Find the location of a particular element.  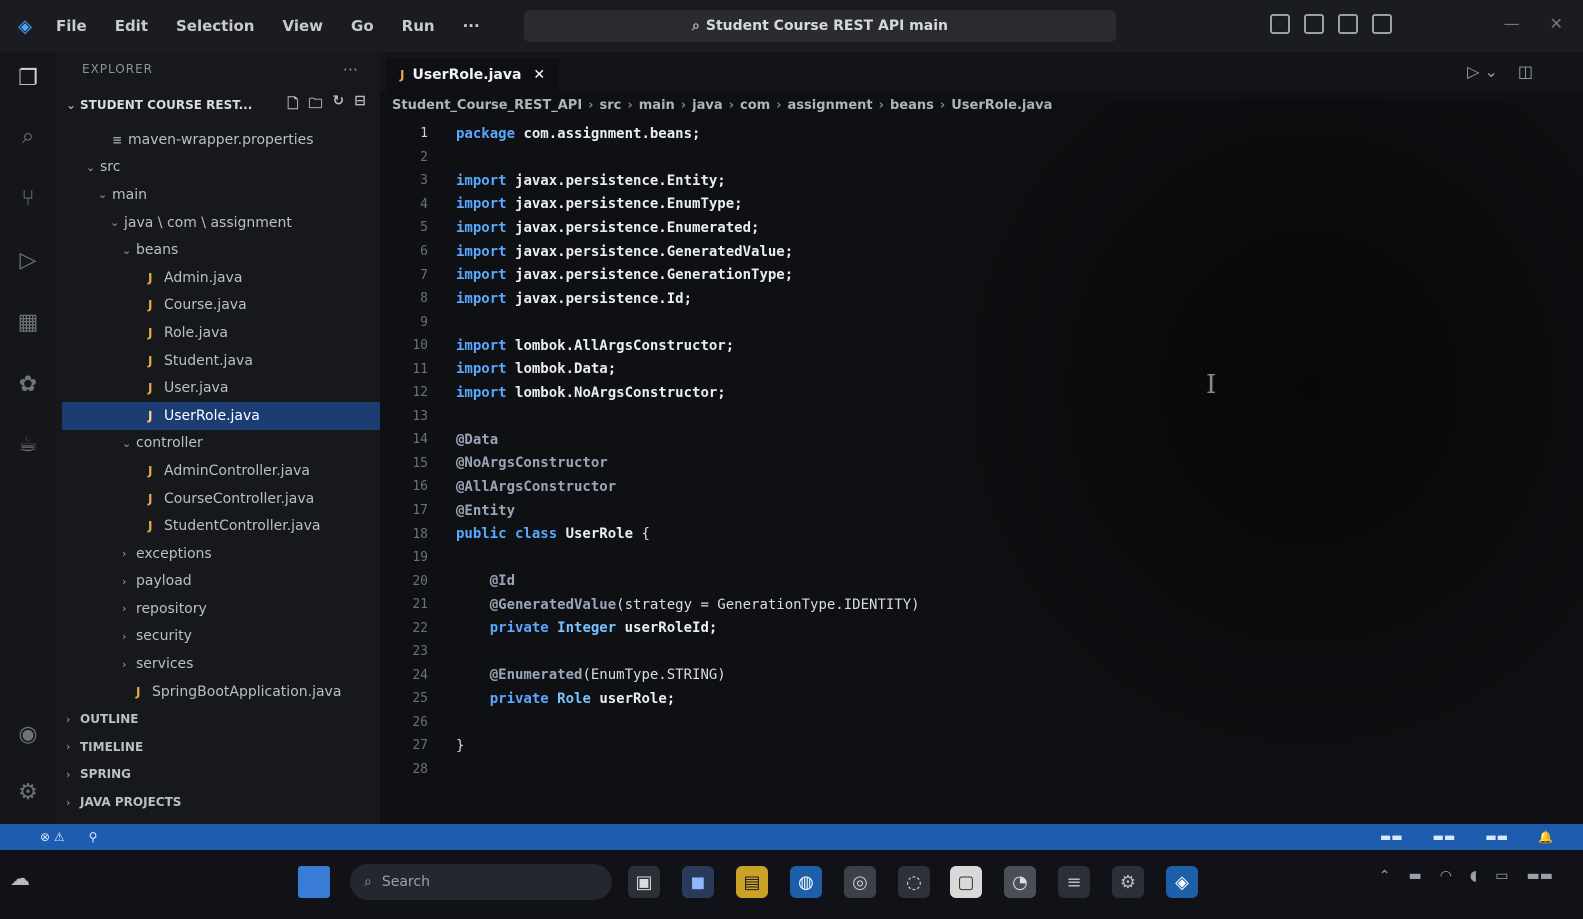

taskbar-search: ⌕ Search is located at coordinates (481, 882).